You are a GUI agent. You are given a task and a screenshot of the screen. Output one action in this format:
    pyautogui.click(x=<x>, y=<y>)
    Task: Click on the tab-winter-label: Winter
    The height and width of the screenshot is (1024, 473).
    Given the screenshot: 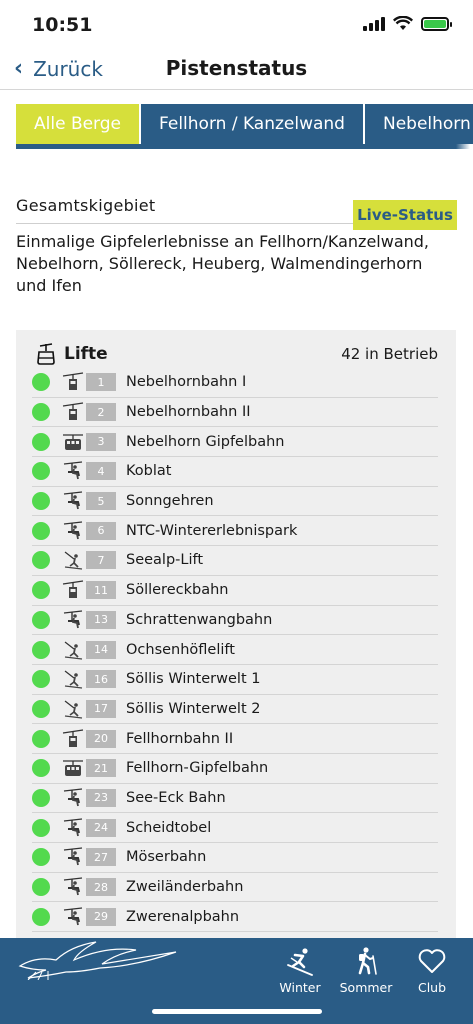 What is the action you would take?
    pyautogui.click(x=300, y=987)
    